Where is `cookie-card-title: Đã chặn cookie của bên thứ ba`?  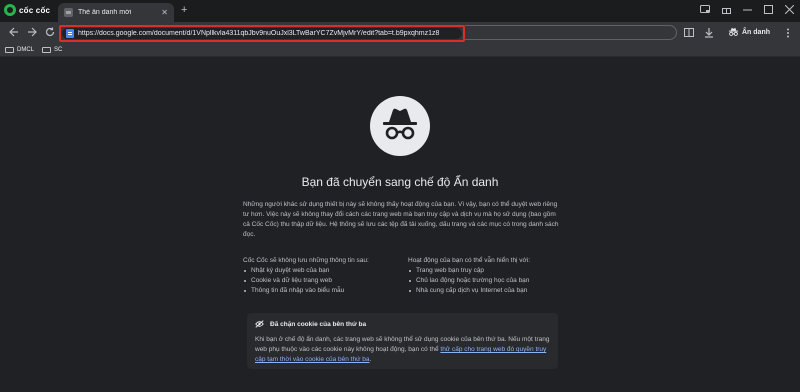
cookie-card-title: Đã chặn cookie của bên thứ ba is located at coordinates (318, 324).